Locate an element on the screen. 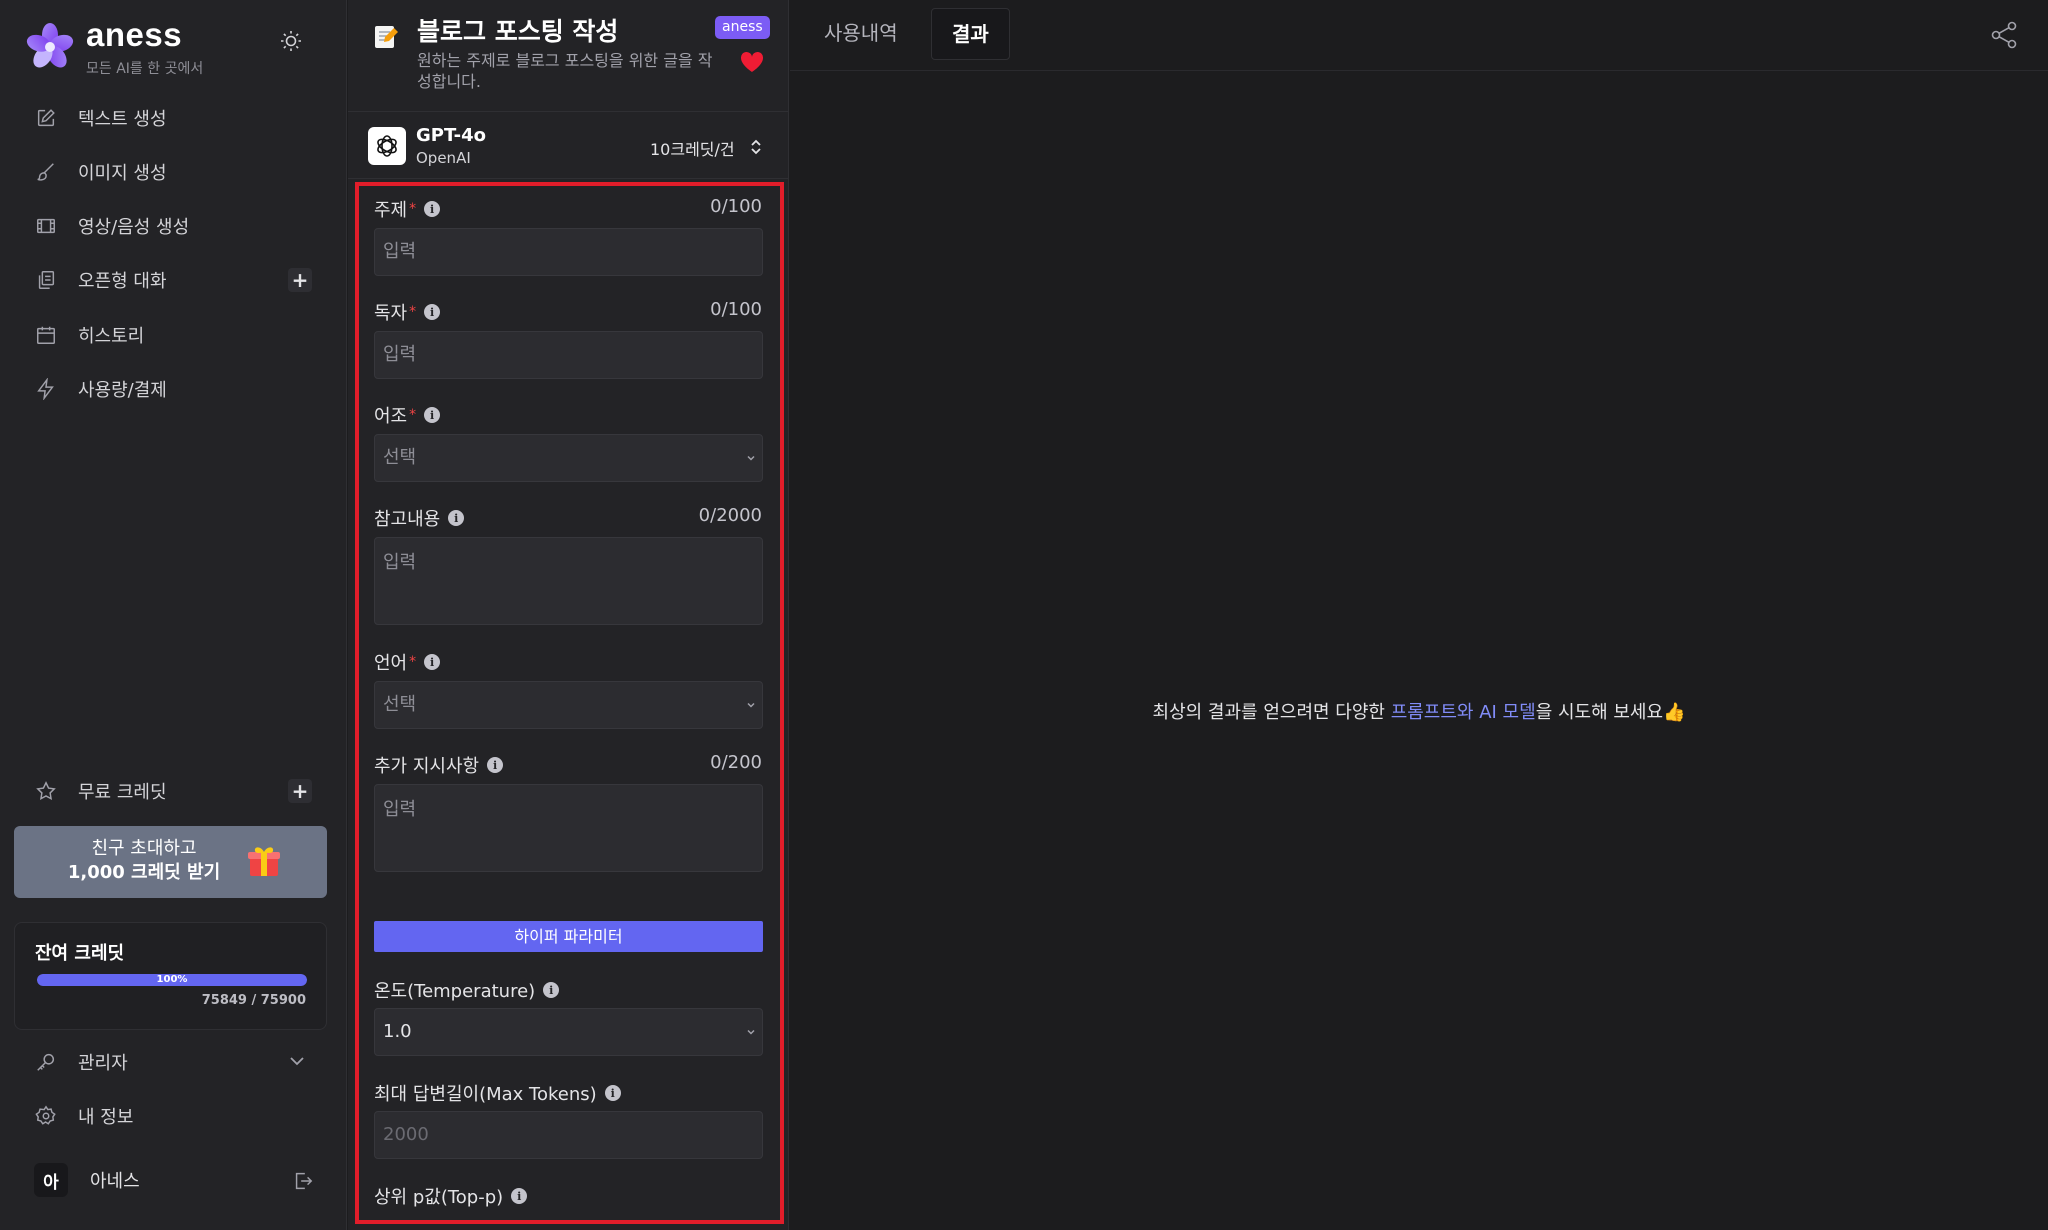 The height and width of the screenshot is (1230, 2048). temperature-value: 1.0 is located at coordinates (397, 1031).